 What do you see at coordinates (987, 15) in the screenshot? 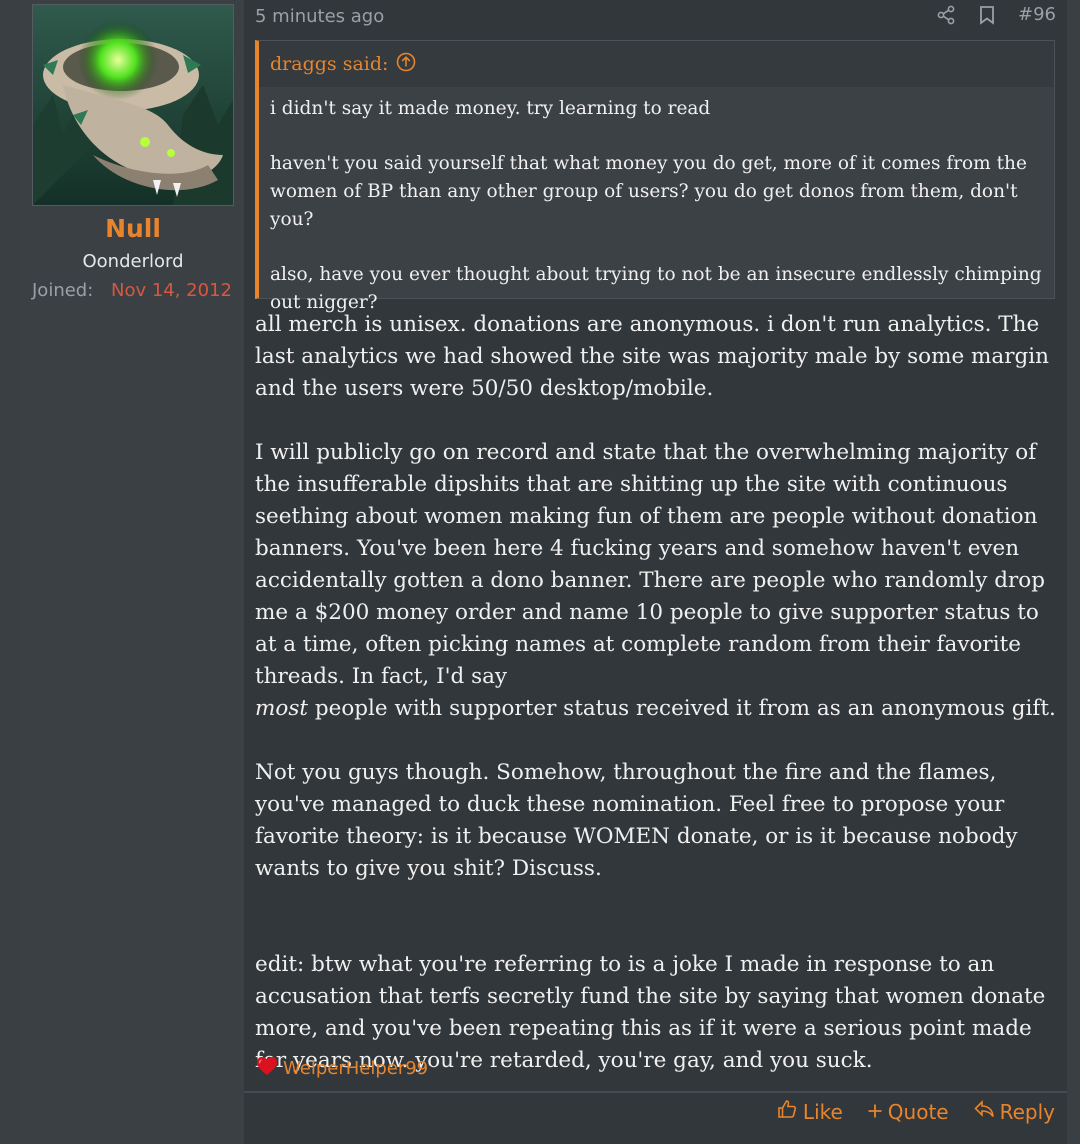
I see `bookmark-icon` at bounding box center [987, 15].